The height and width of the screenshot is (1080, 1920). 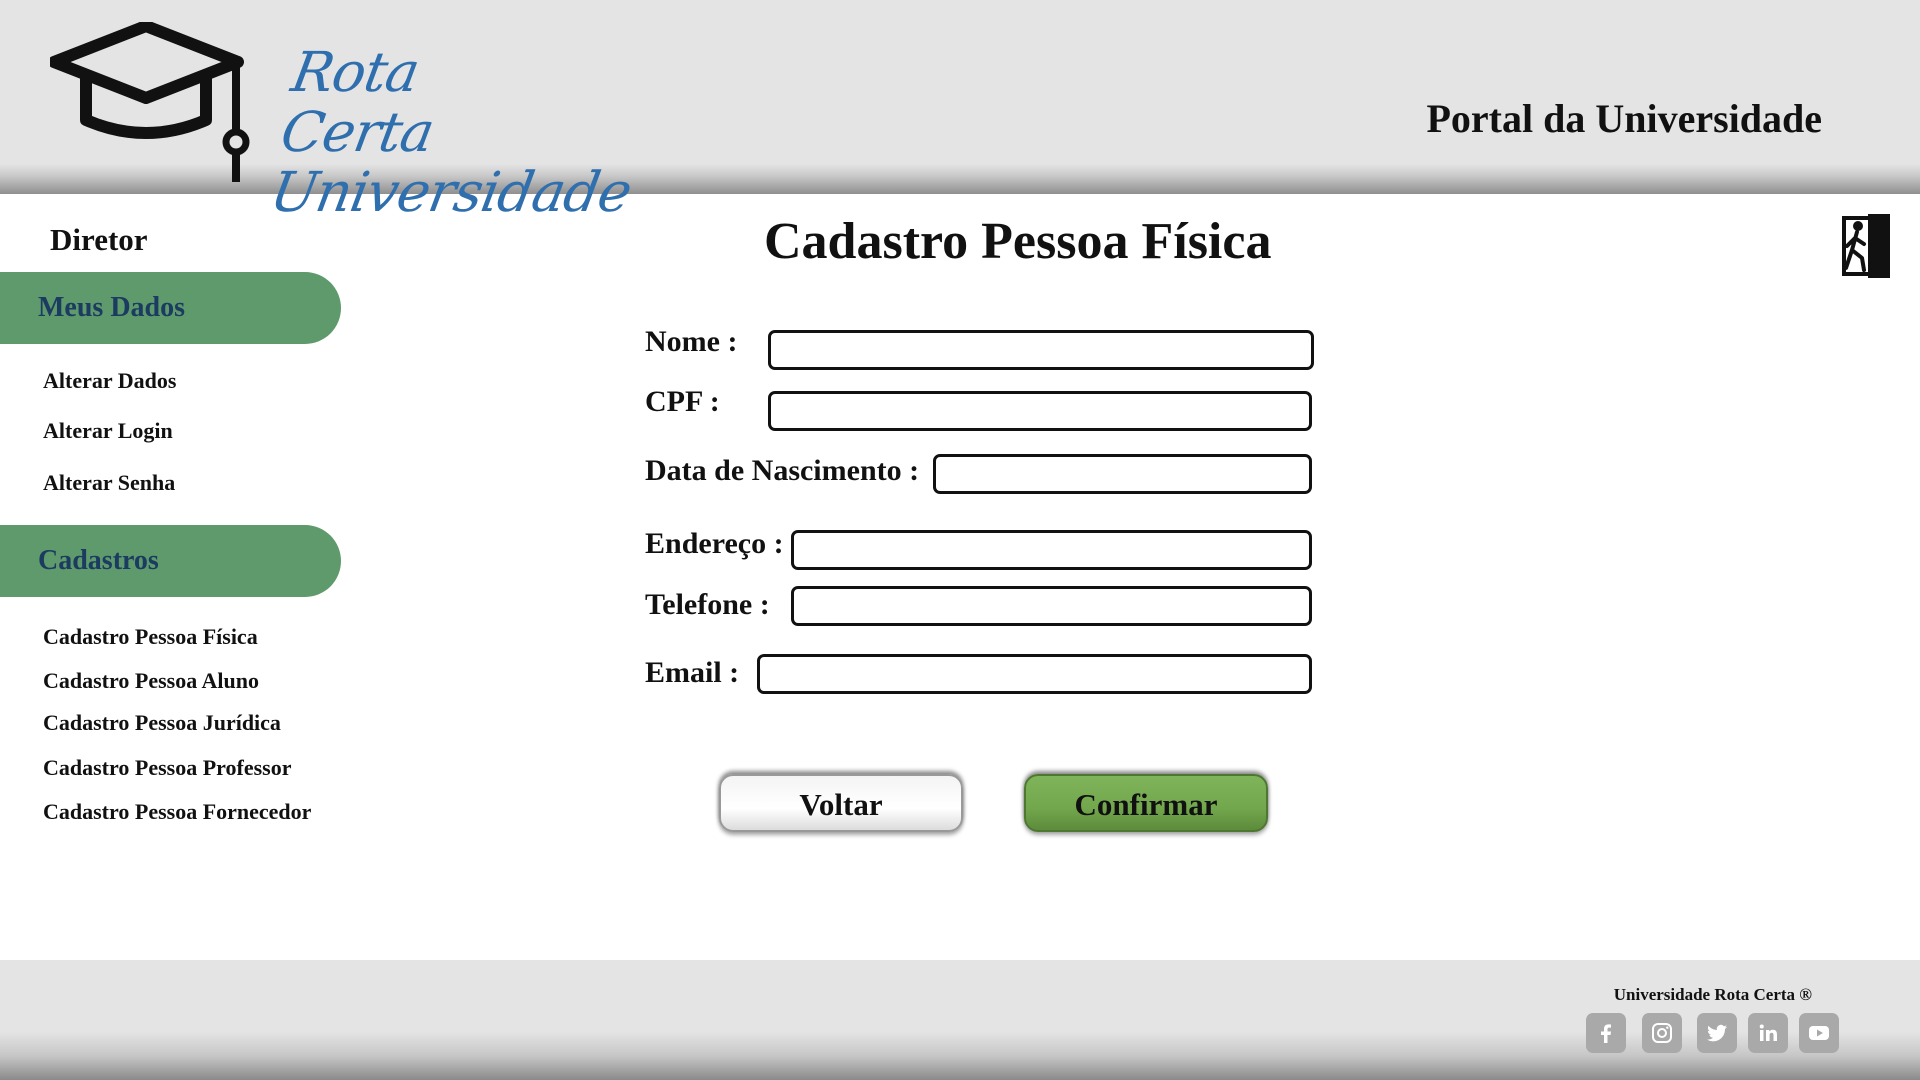 What do you see at coordinates (707, 604) in the screenshot?
I see `label-telefone: Telefone :` at bounding box center [707, 604].